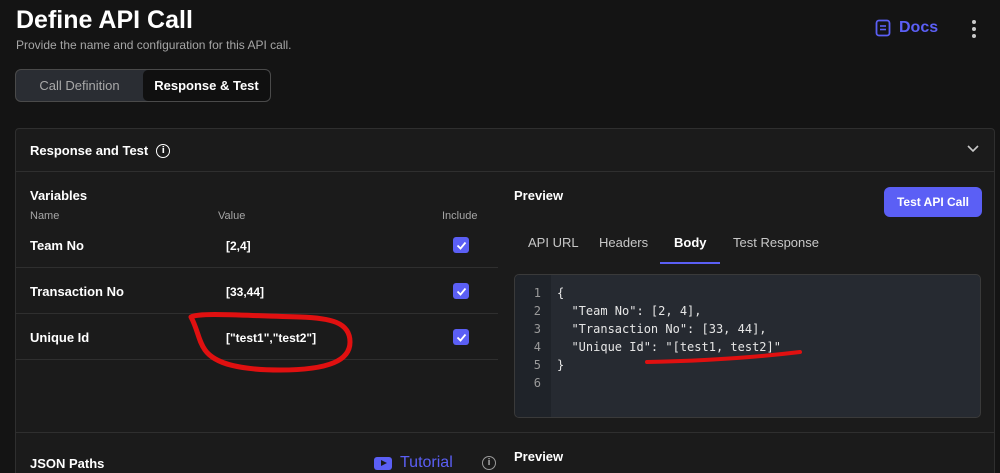  Describe the element at coordinates (629, 311) in the screenshot. I see `code-line: "Team No": [2, 4],` at that location.